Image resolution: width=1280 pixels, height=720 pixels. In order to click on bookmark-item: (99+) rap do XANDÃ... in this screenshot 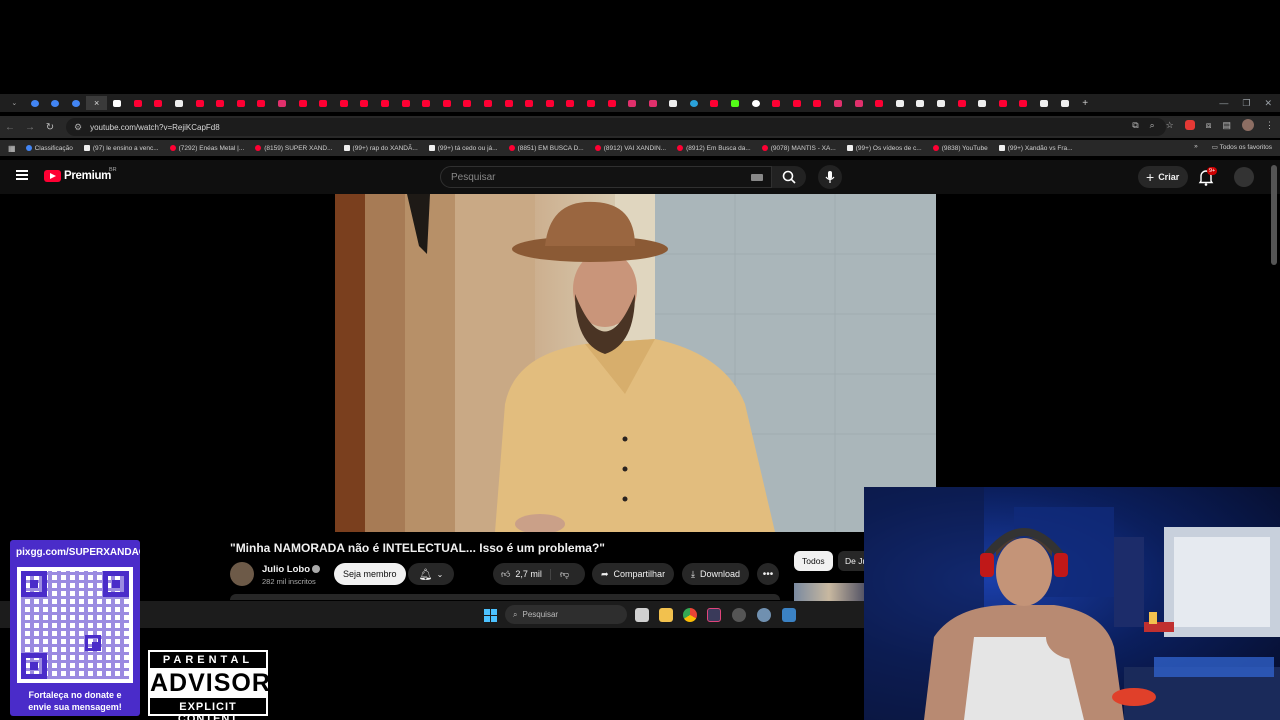, I will do `click(380, 148)`.